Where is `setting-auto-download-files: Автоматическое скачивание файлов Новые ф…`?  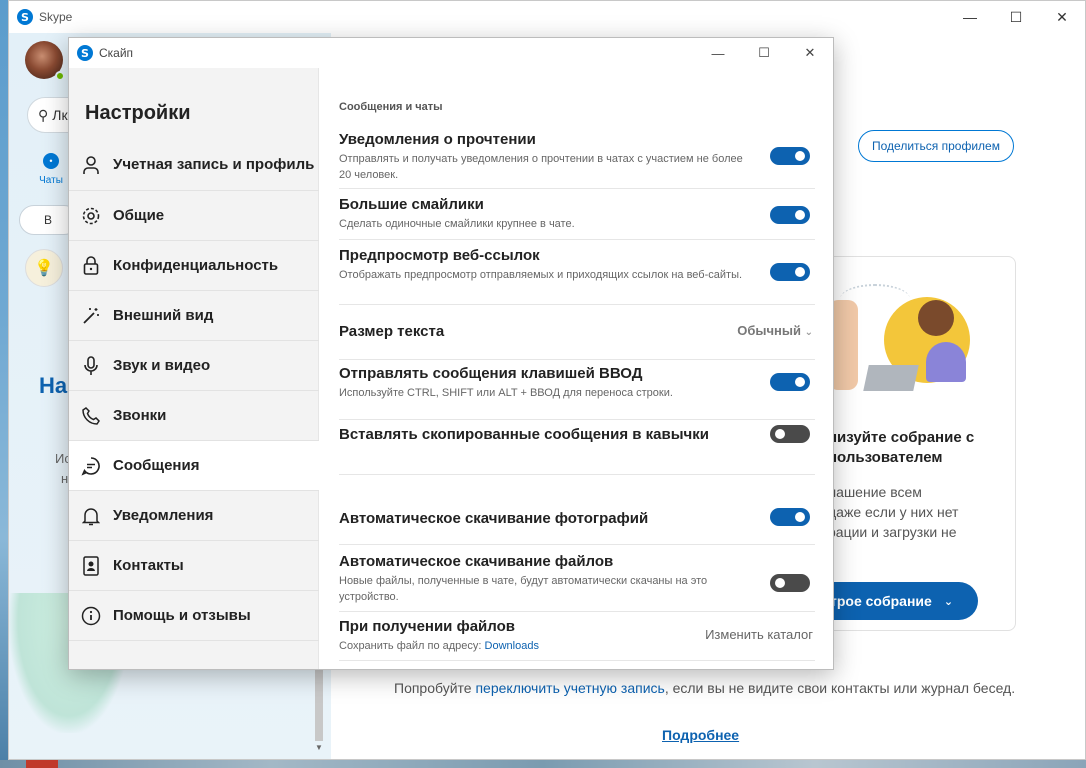 setting-auto-download-files: Автоматическое скачивание файлов Новые ф… is located at coordinates (577, 582).